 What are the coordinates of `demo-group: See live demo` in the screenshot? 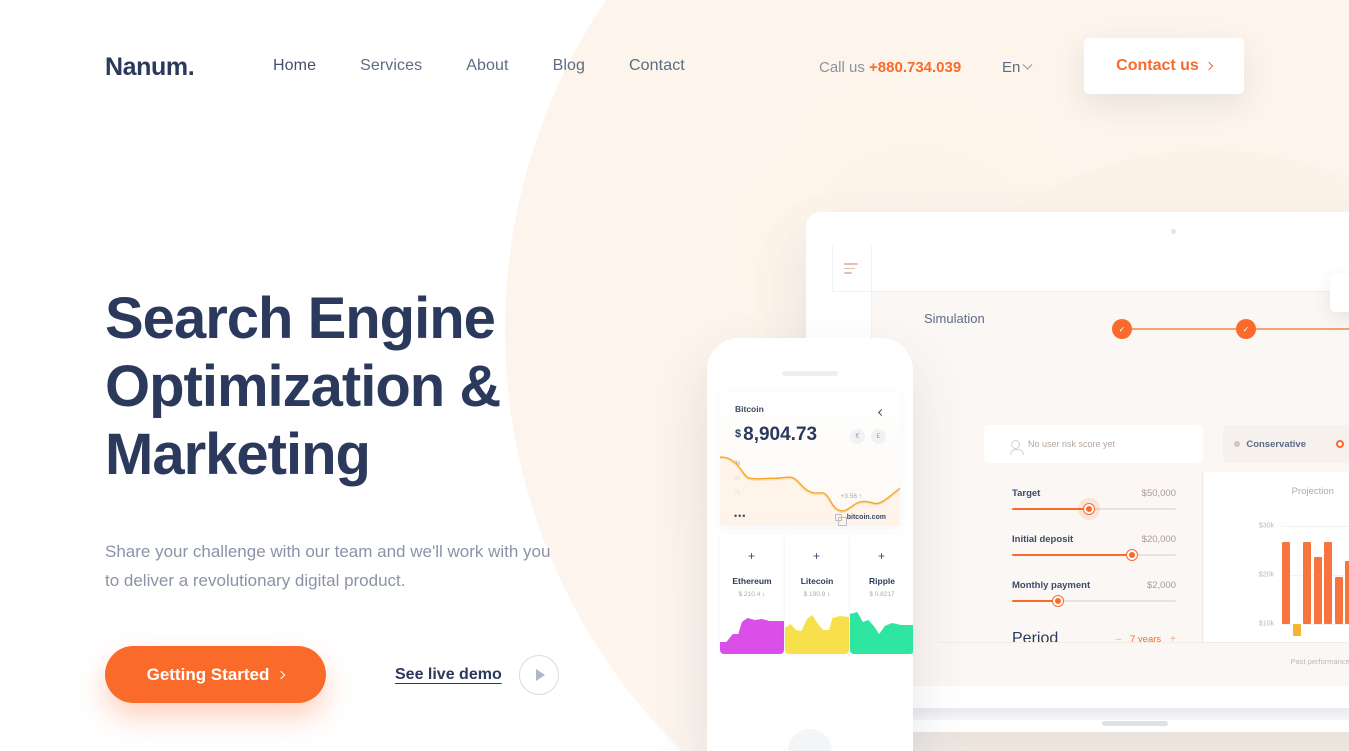 It's located at (477, 674).